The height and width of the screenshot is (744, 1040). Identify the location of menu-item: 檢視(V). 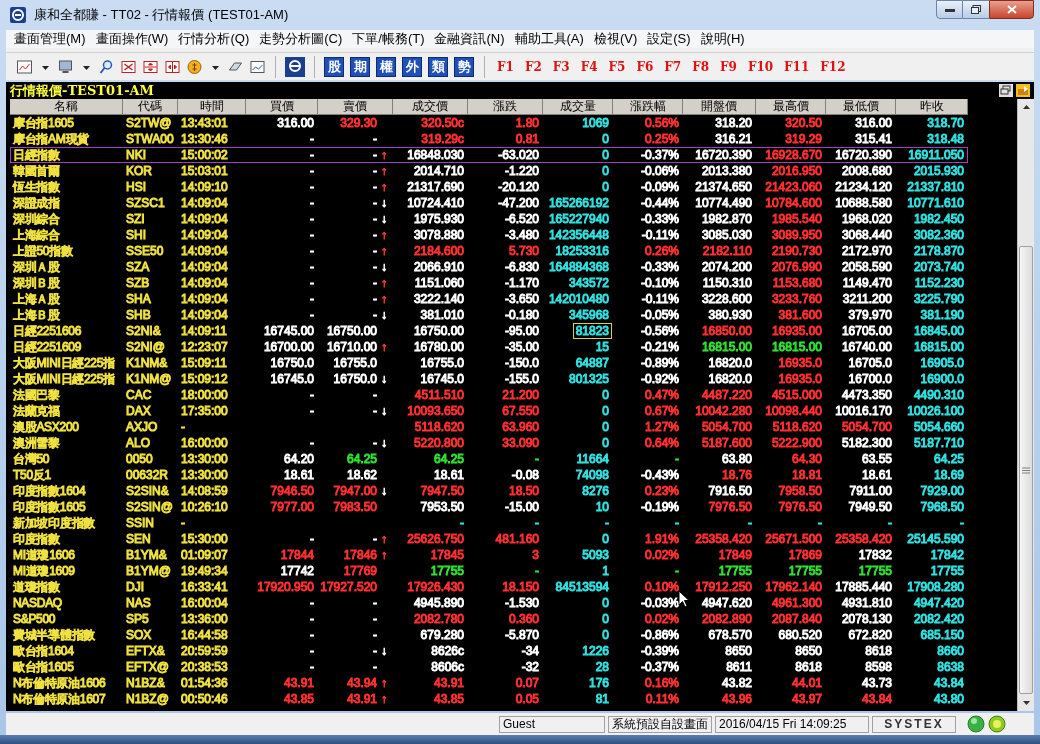
(615, 39).